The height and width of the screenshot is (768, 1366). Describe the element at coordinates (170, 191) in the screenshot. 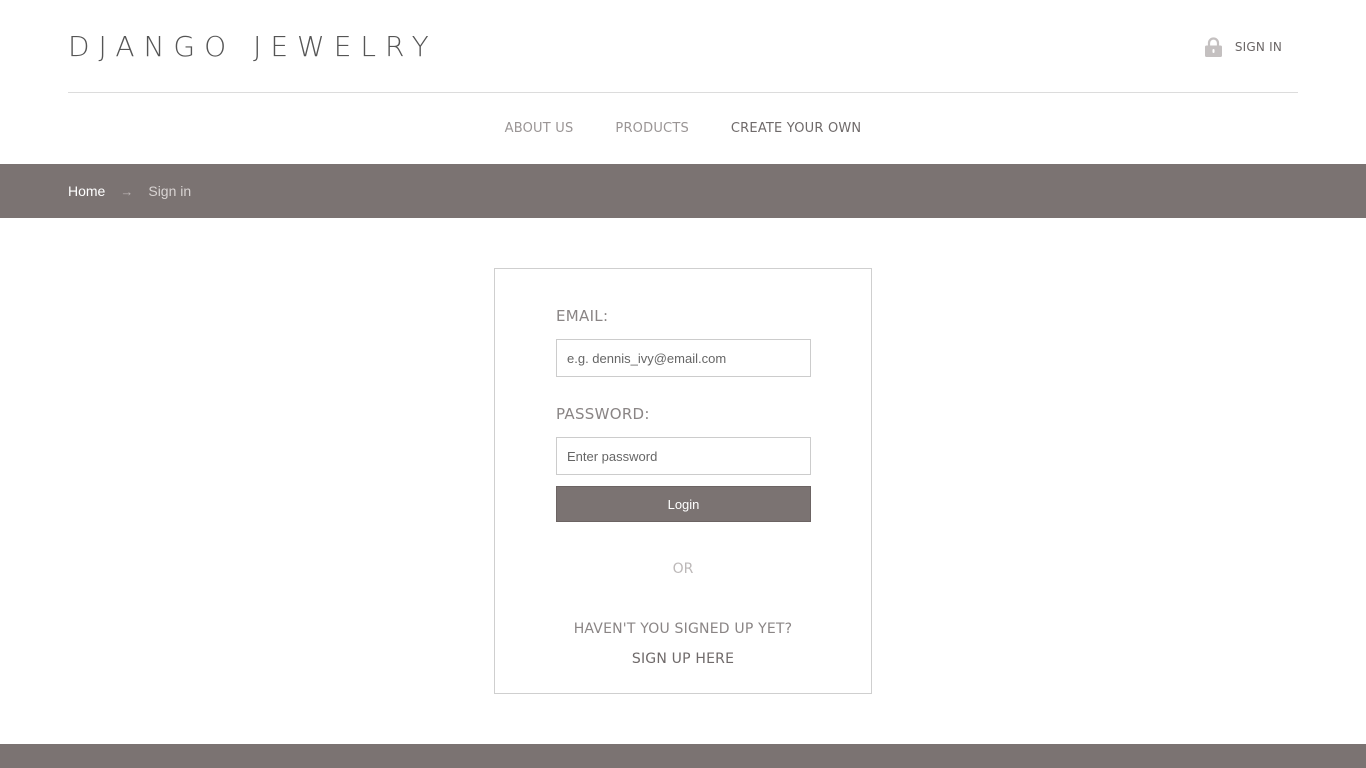

I see `breadcrumb-current: Sign in` at that location.